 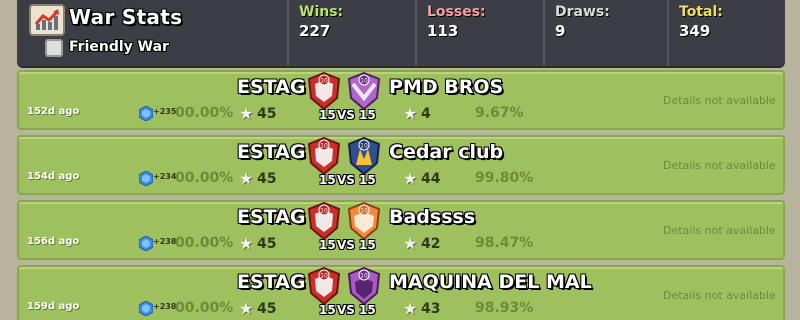 What do you see at coordinates (560, 31) in the screenshot?
I see `draws-value: 9` at bounding box center [560, 31].